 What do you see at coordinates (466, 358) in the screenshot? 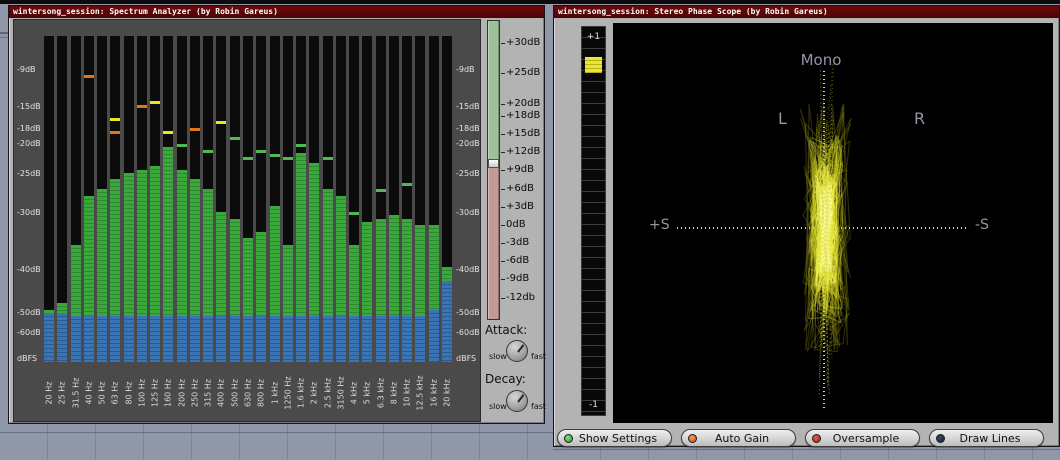
I see `db-scale-label: dBFS` at bounding box center [466, 358].